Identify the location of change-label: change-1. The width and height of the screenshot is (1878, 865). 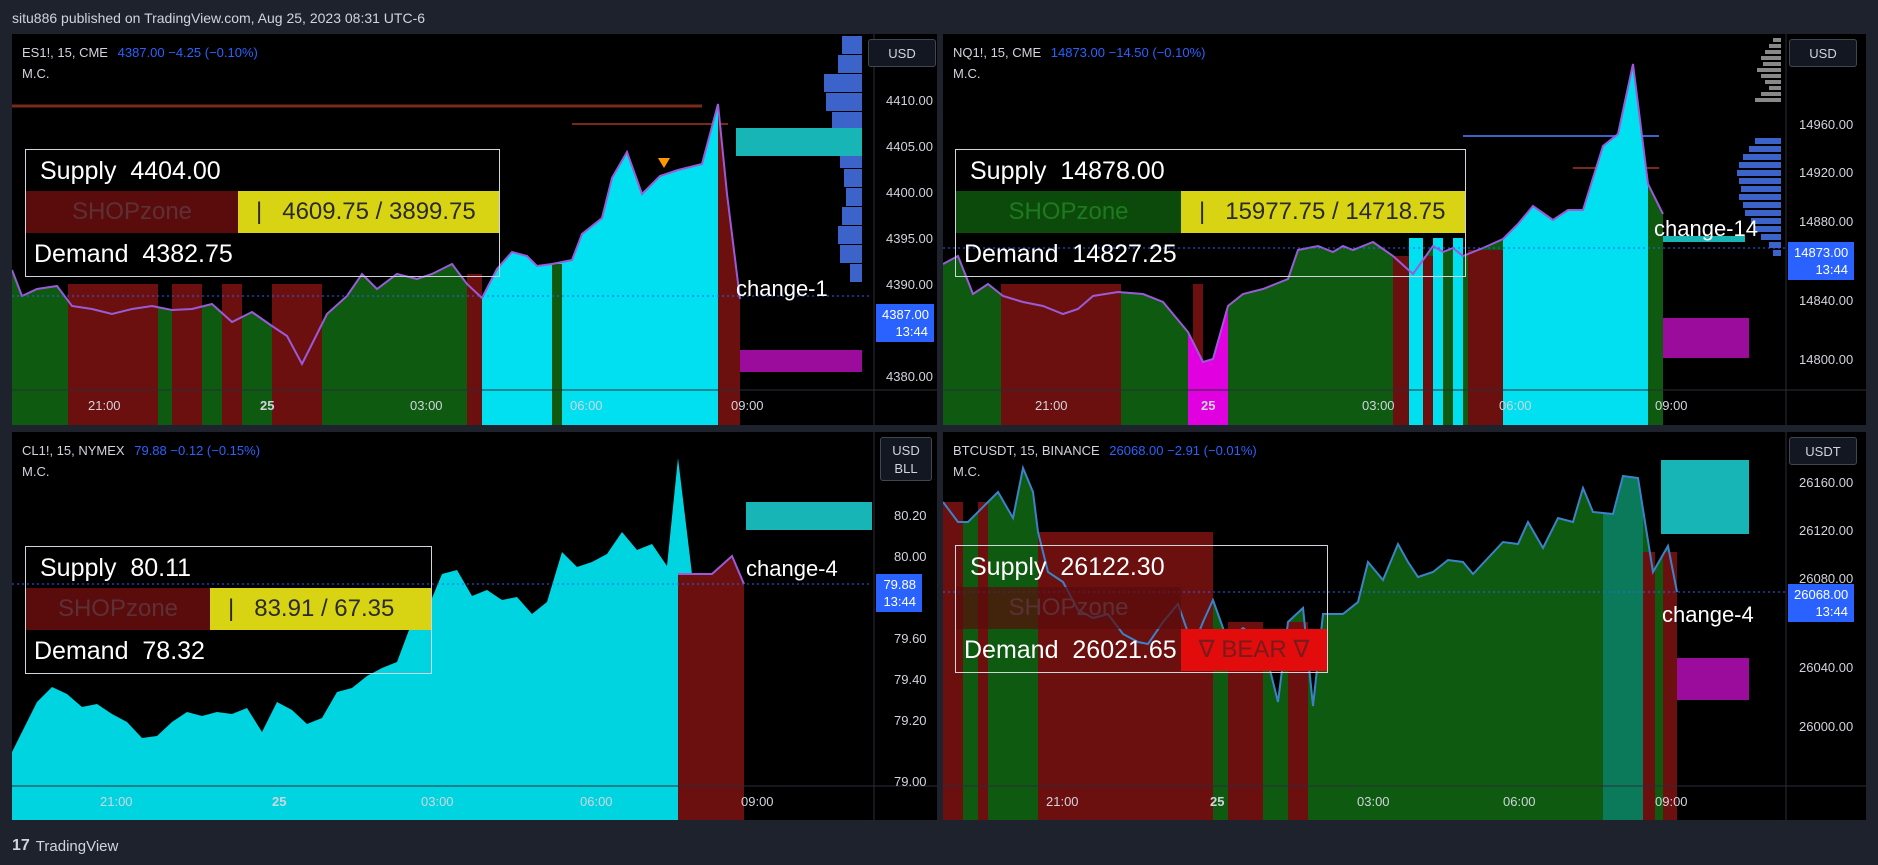
(782, 288).